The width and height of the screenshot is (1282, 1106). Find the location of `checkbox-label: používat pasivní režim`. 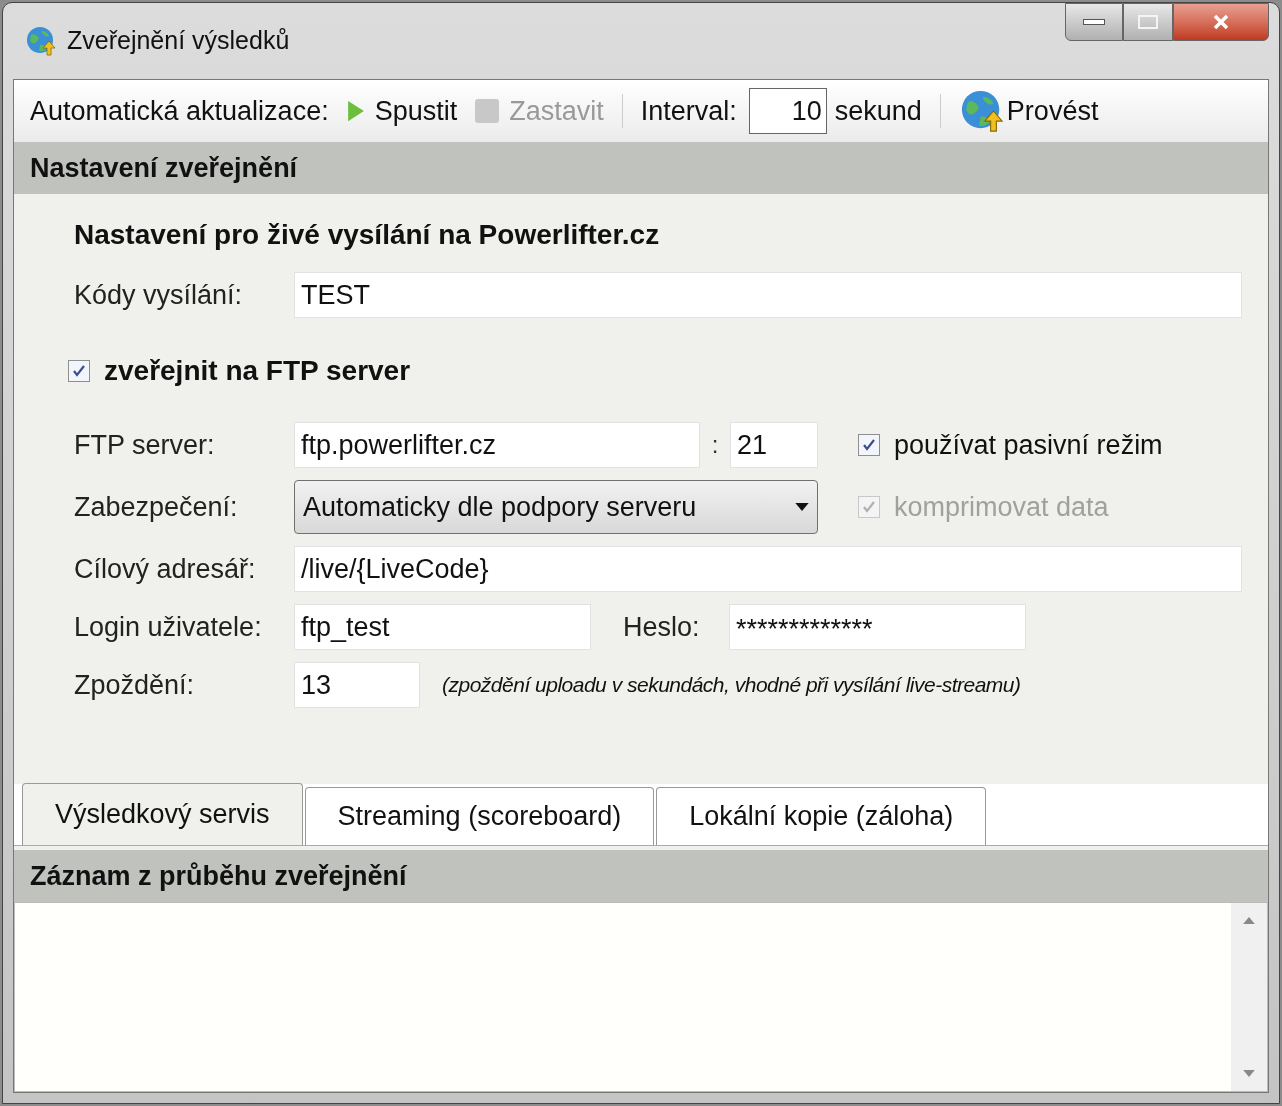

checkbox-label: používat pasivní režim is located at coordinates (1028, 445).